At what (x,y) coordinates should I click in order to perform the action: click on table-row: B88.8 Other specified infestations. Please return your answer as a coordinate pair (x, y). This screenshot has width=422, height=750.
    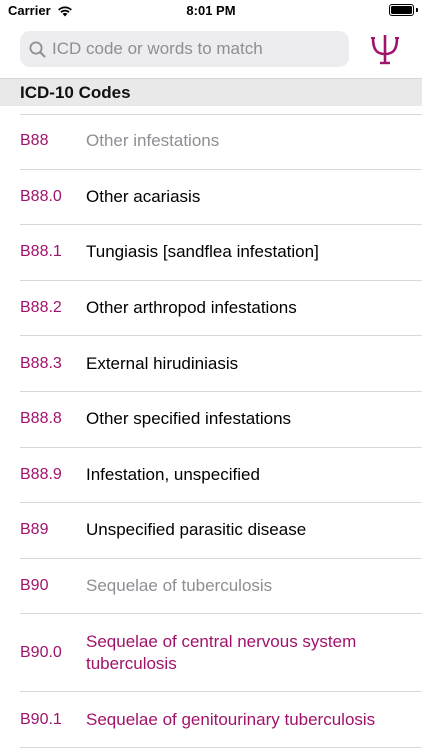
    Looking at the image, I should click on (221, 420).